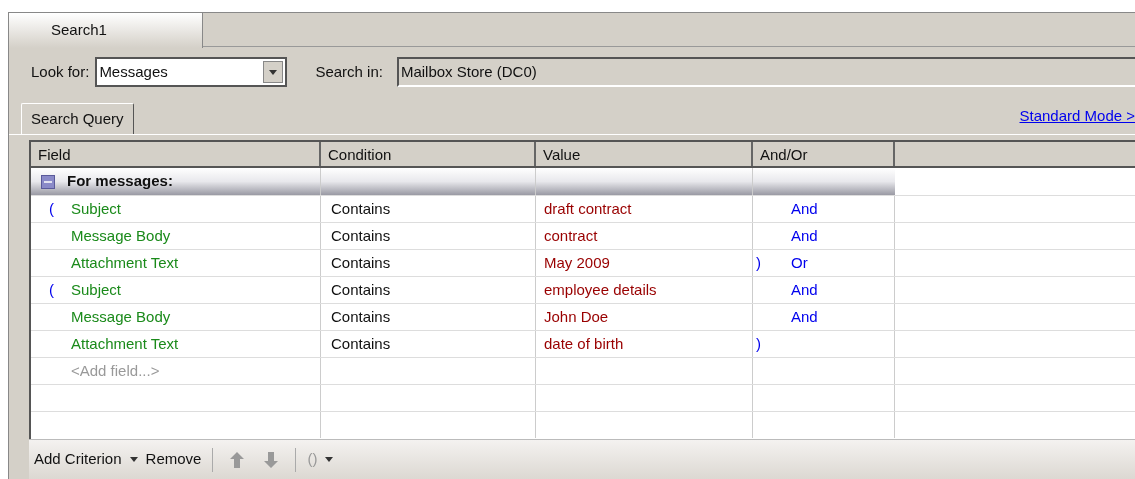 The width and height of the screenshot is (1135, 479). I want to click on value-cell: May 2009, so click(577, 263).